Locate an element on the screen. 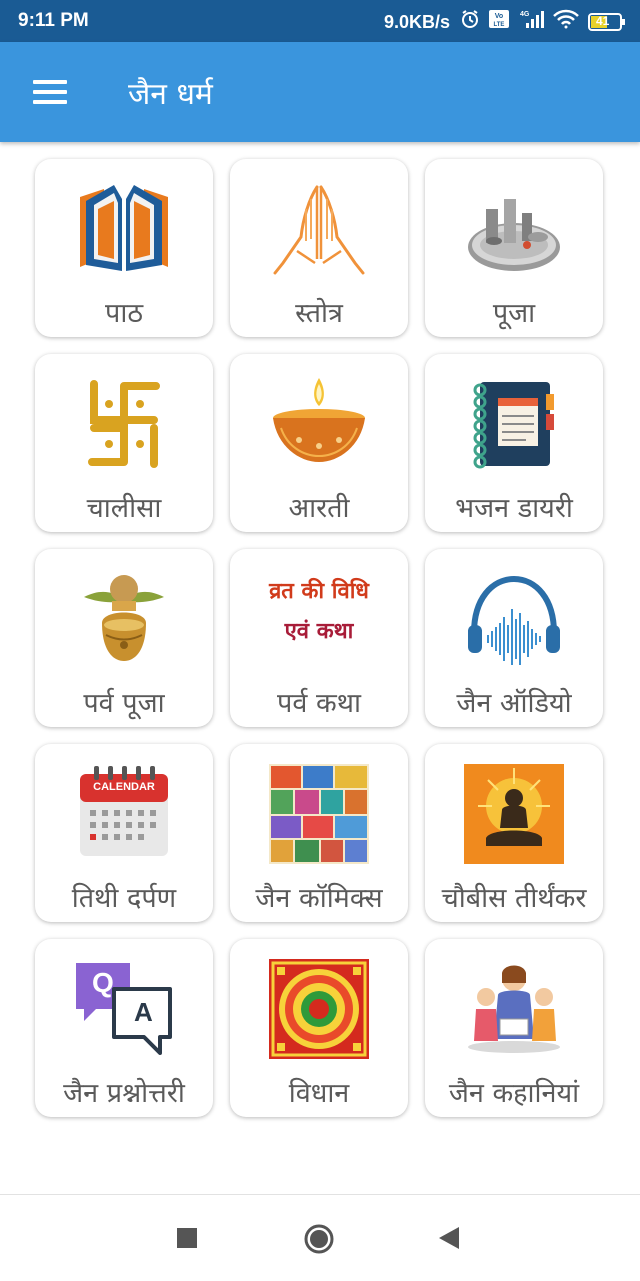 The height and width of the screenshot is (1281, 640). home-circle-icon is located at coordinates (319, 1241).